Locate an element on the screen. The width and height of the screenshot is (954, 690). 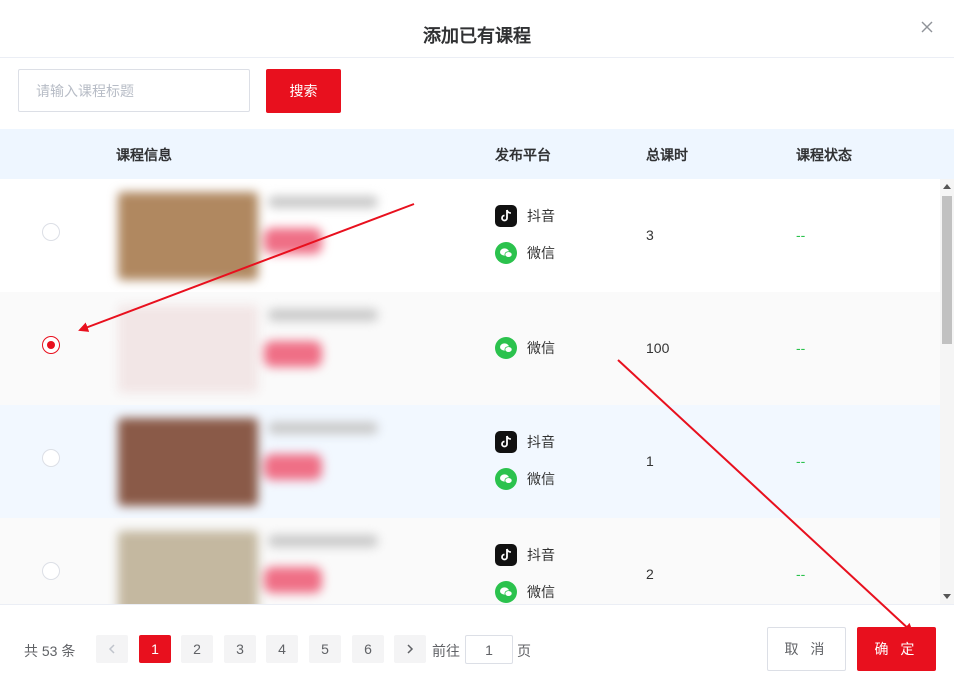
scroll-down-arrow-icon is located at coordinates (947, 596).